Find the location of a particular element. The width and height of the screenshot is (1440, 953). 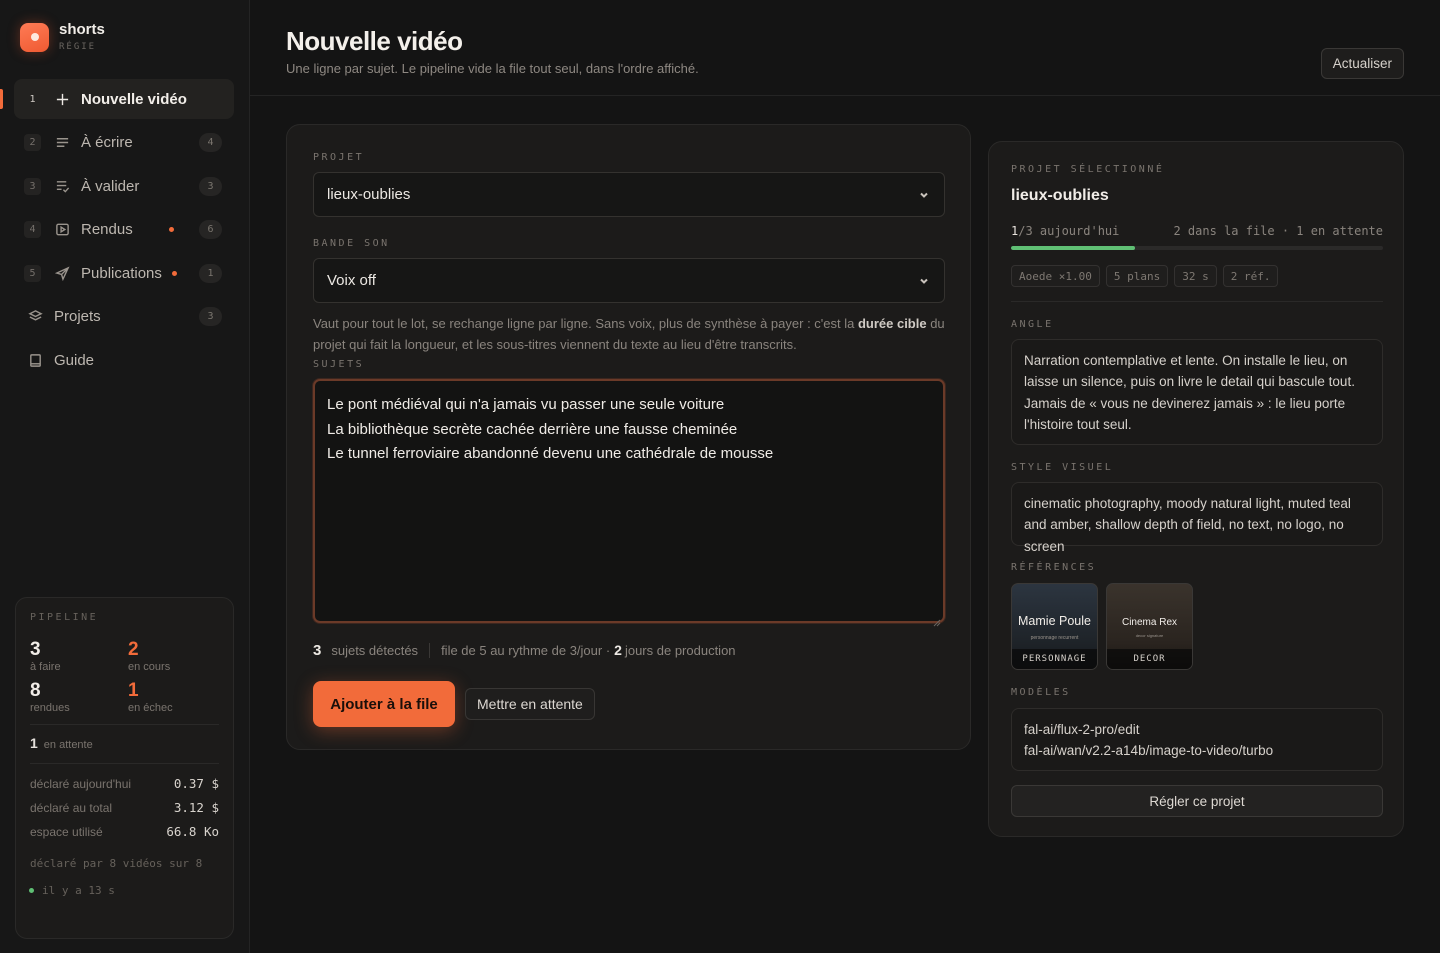

brand-logo-icon is located at coordinates (34, 37).